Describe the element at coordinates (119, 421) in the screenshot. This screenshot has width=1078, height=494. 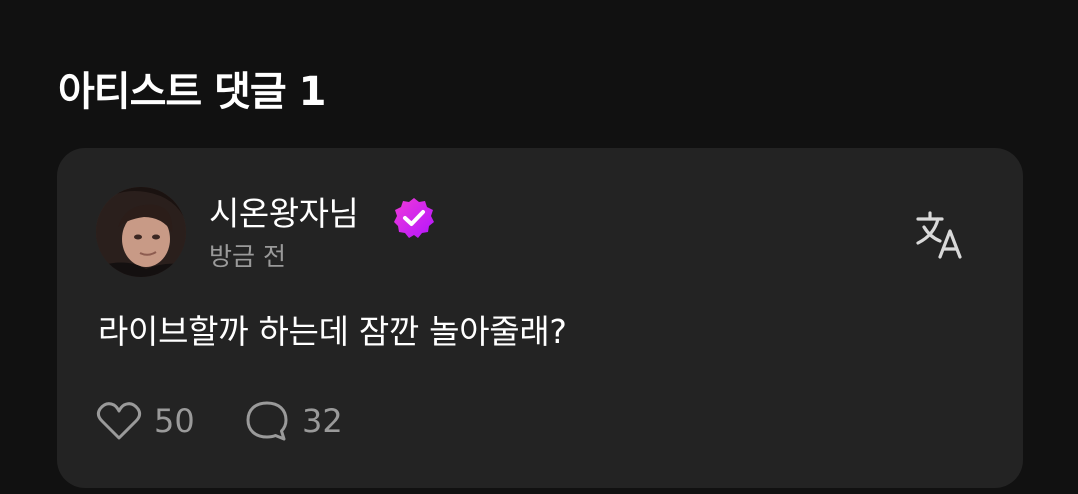
I see `heart-icon` at that location.